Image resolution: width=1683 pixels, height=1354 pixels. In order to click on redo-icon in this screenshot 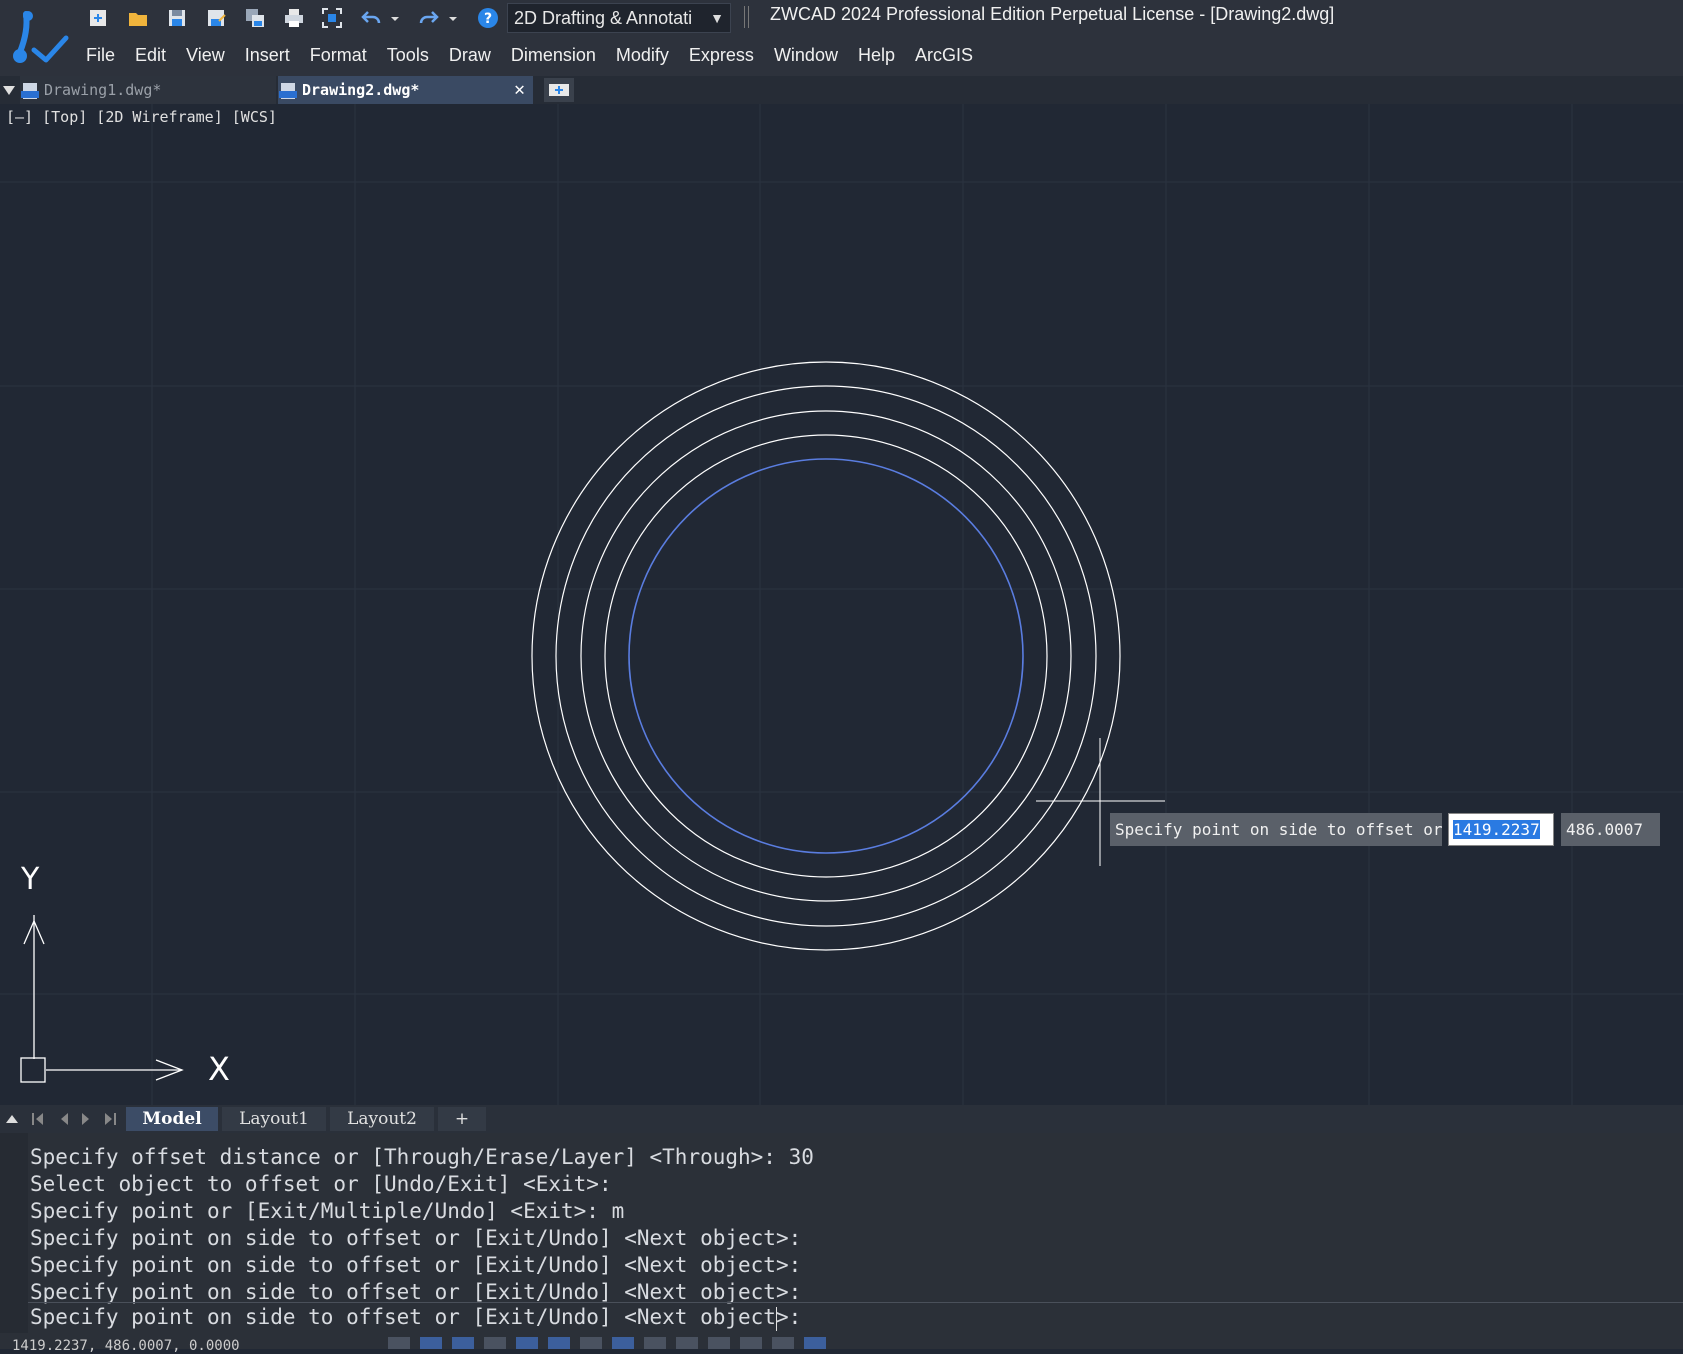, I will do `click(429, 18)`.